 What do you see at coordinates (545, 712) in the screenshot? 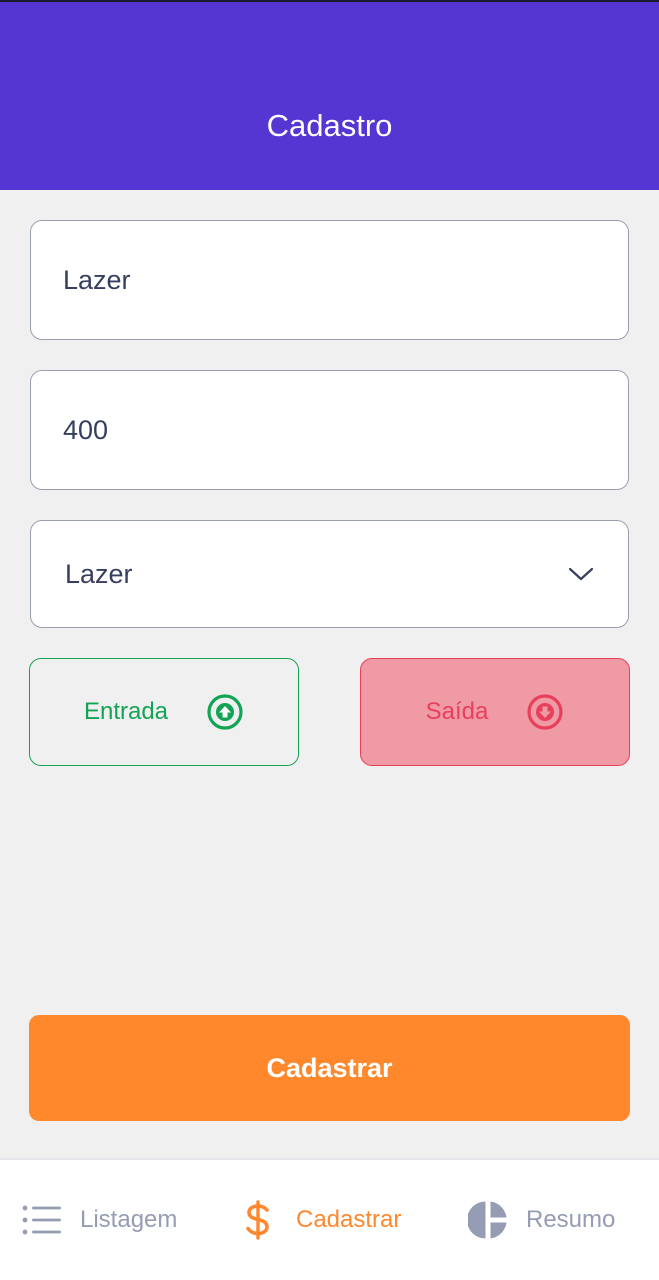
I see `arrow-down-circle-icon` at bounding box center [545, 712].